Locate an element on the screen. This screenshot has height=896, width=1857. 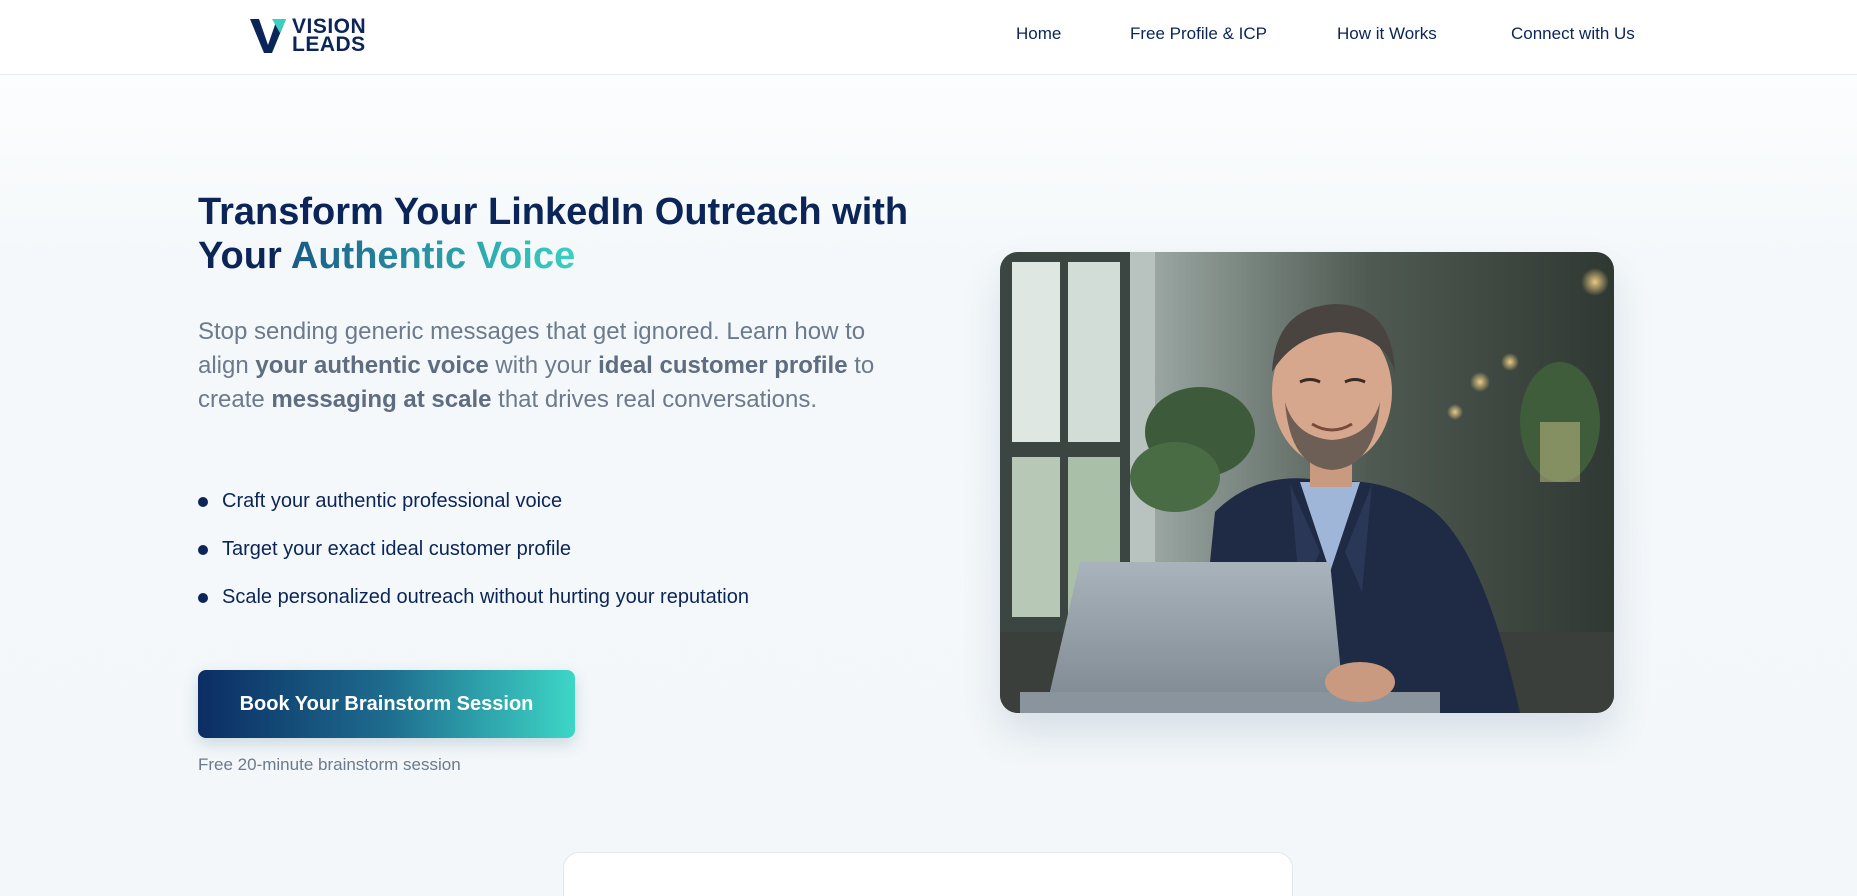
hero-title-accent: Authentic Voice is located at coordinates (433, 256).